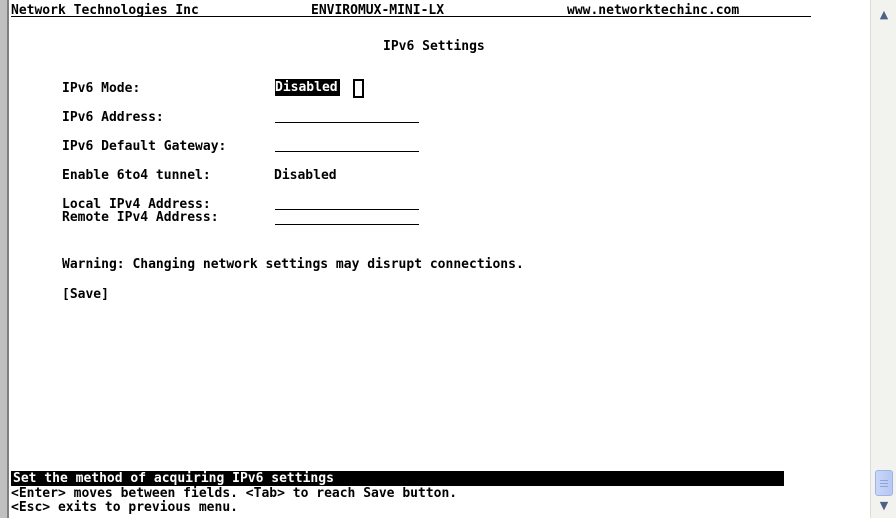 This screenshot has height=518, width=896. Describe the element at coordinates (434, 46) in the screenshot. I see `page-title: IPv6 Settings` at that location.